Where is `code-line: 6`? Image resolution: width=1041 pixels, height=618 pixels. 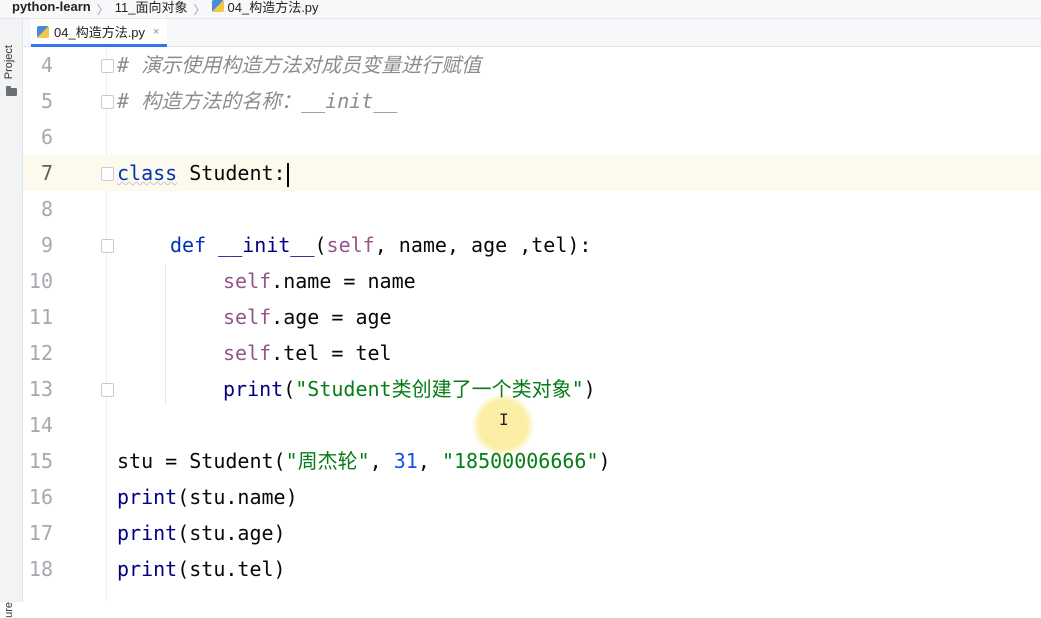
code-line: 6 is located at coordinates (532, 137).